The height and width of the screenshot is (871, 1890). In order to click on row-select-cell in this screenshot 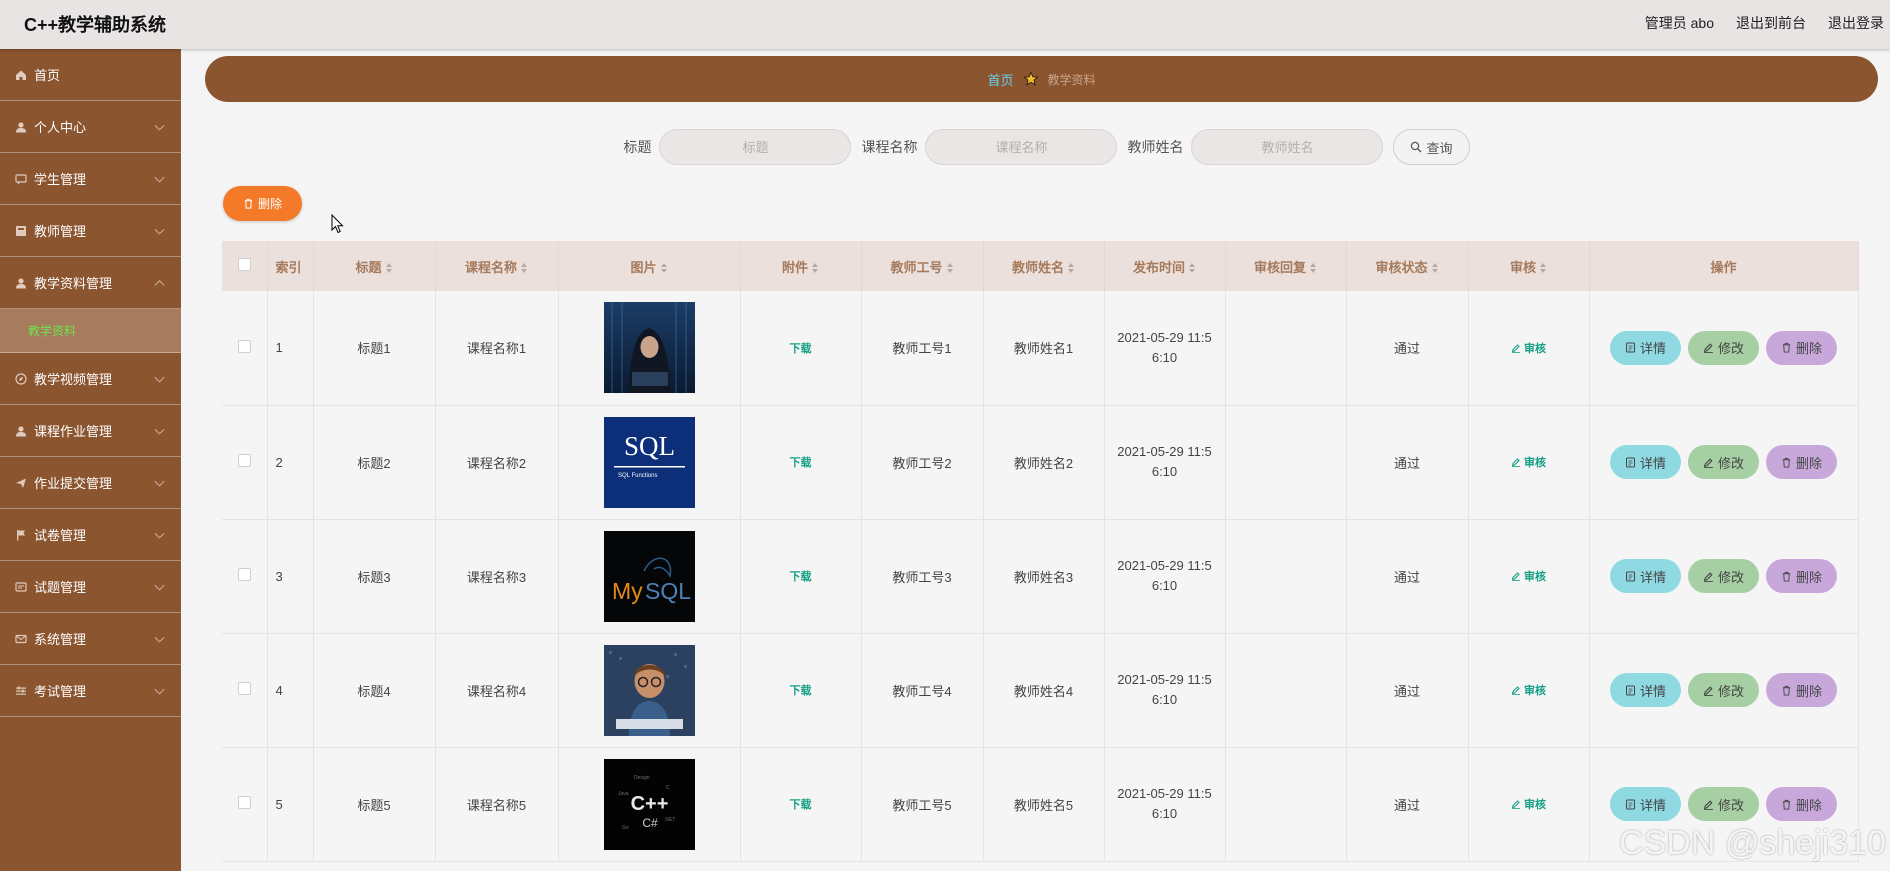, I will do `click(245, 348)`.